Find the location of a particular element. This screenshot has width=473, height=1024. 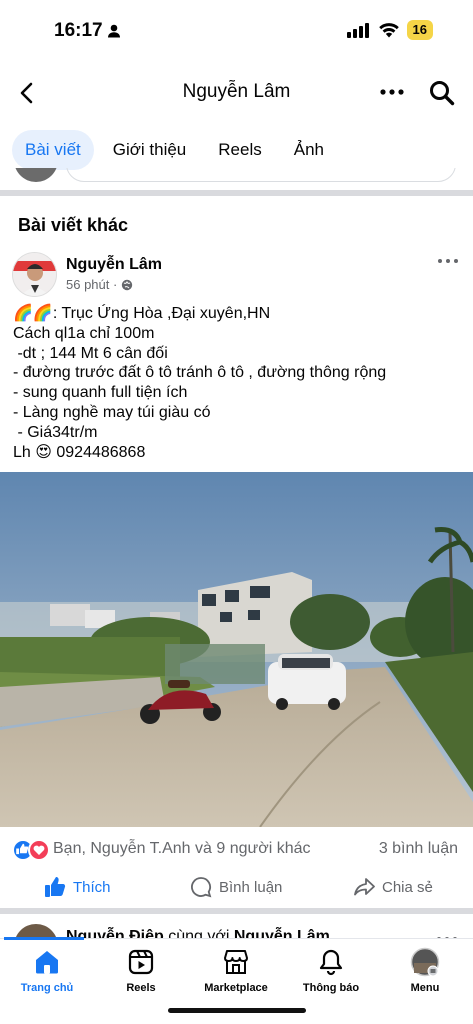

signal-icon is located at coordinates (357, 30).